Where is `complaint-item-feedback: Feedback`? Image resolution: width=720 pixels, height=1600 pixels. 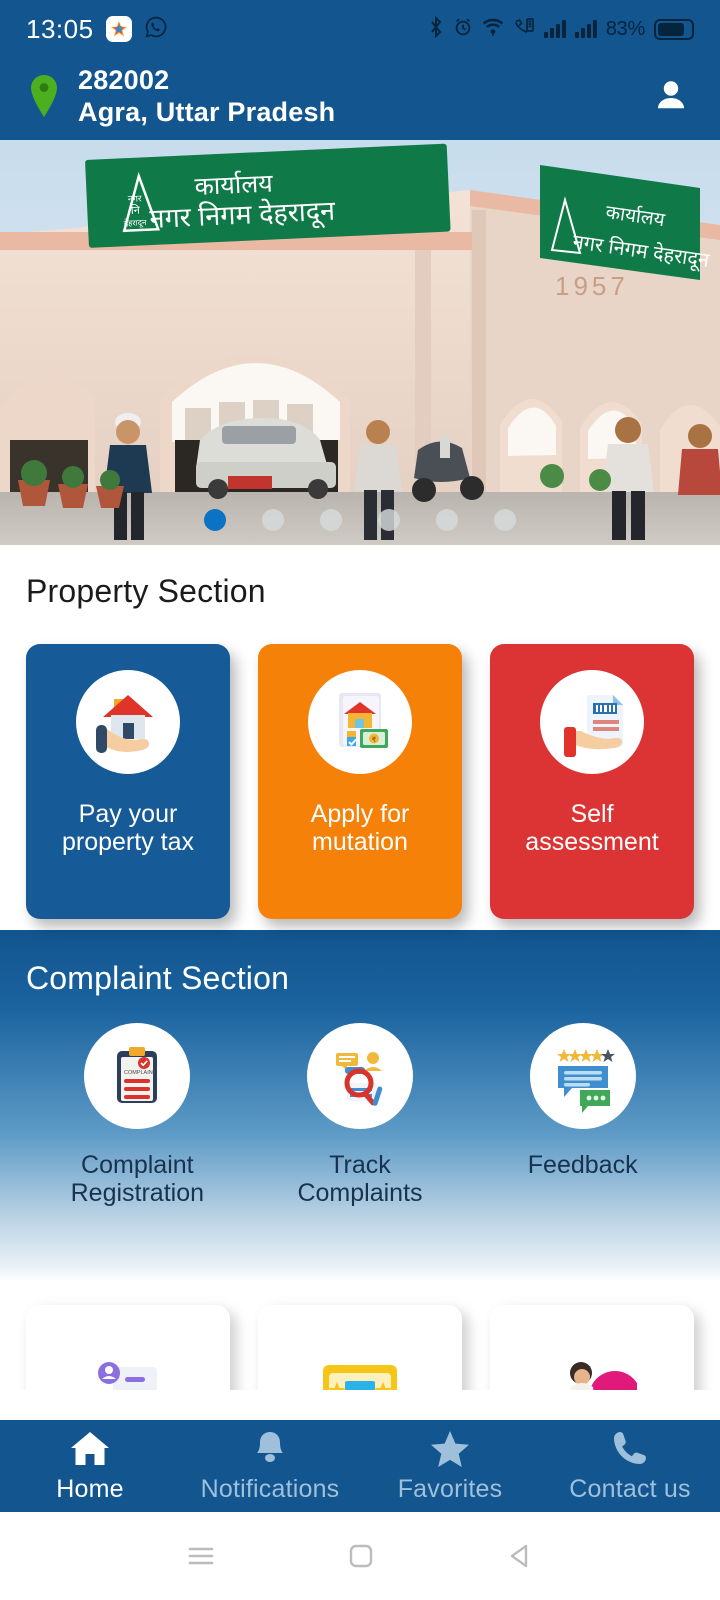 complaint-item-feedback: Feedback is located at coordinates (582, 1115).